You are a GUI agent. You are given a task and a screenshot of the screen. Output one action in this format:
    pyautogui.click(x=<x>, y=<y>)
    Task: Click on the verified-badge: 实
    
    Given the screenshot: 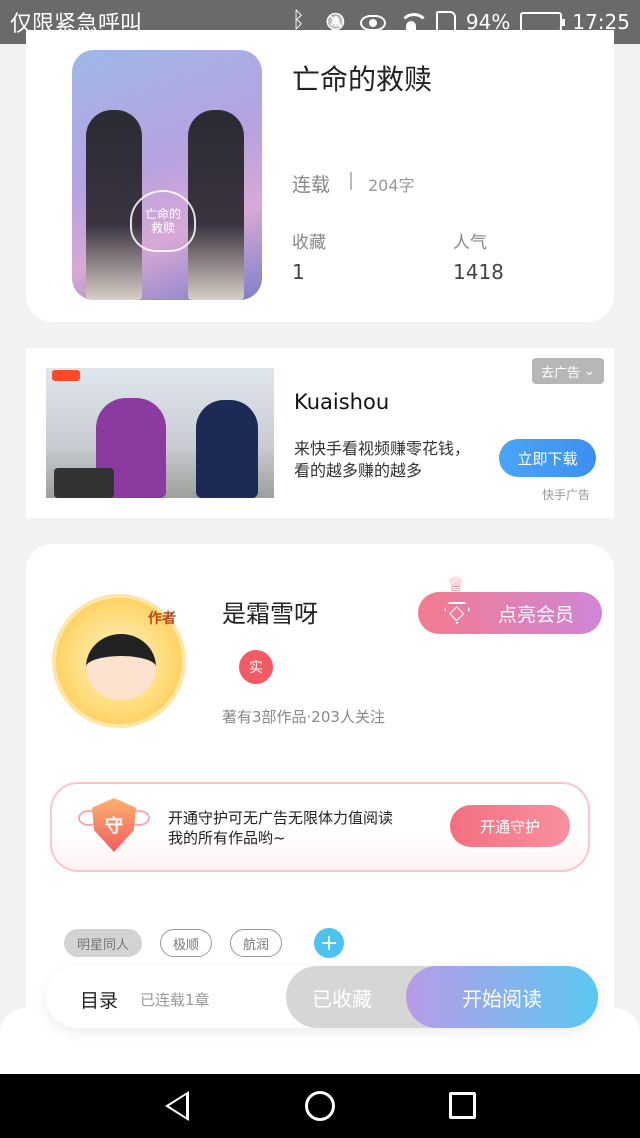 What is the action you would take?
    pyautogui.click(x=256, y=667)
    